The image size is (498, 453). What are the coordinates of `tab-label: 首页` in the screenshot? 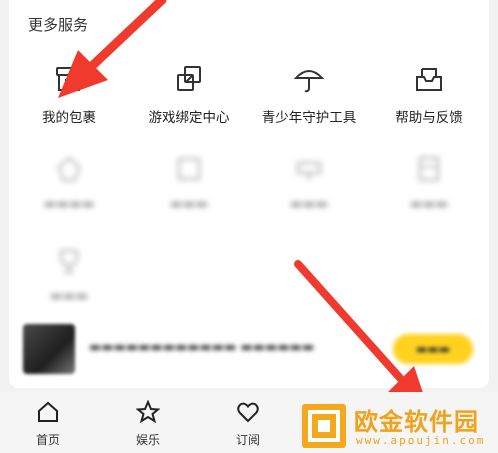 It's located at (47, 440).